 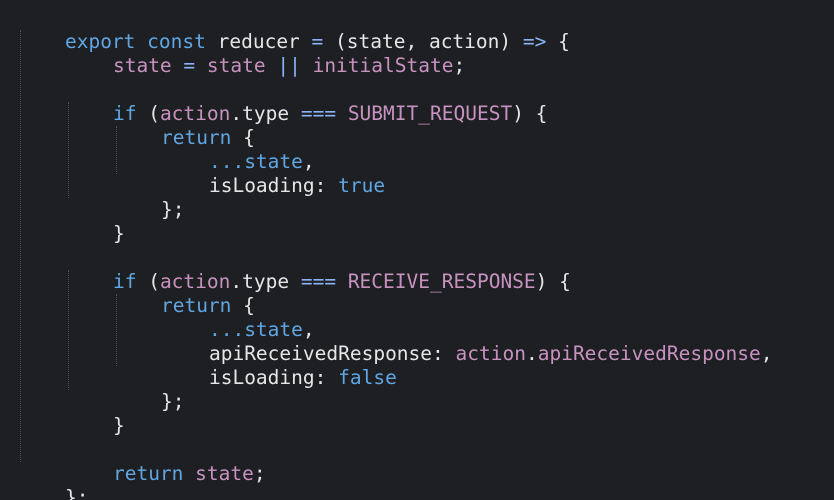 I want to click on code-line-16: };, so click(x=149, y=389).